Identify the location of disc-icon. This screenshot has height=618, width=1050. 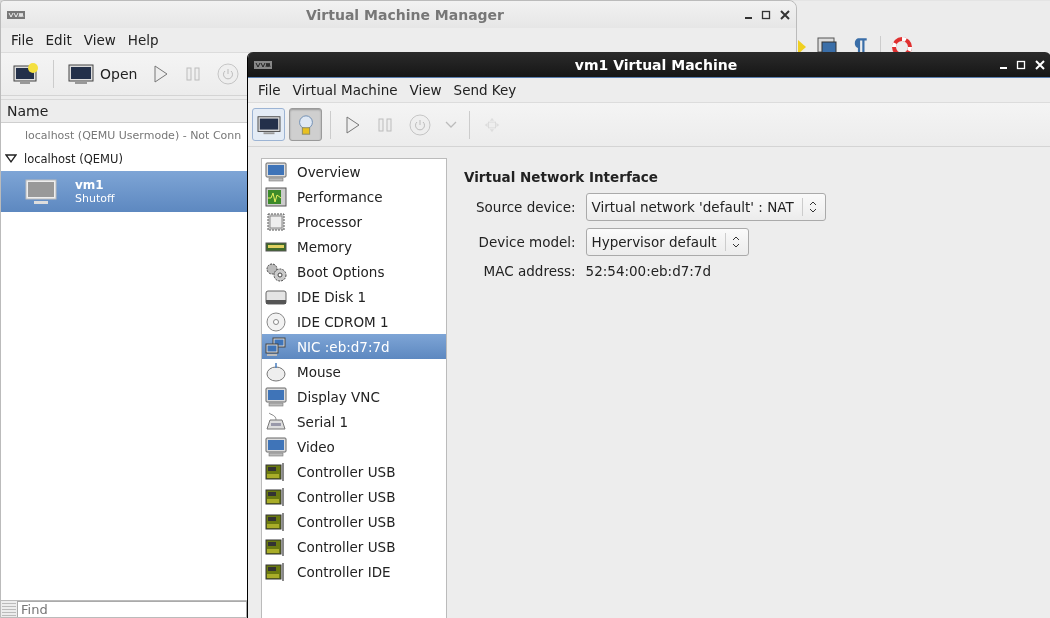
(276, 321).